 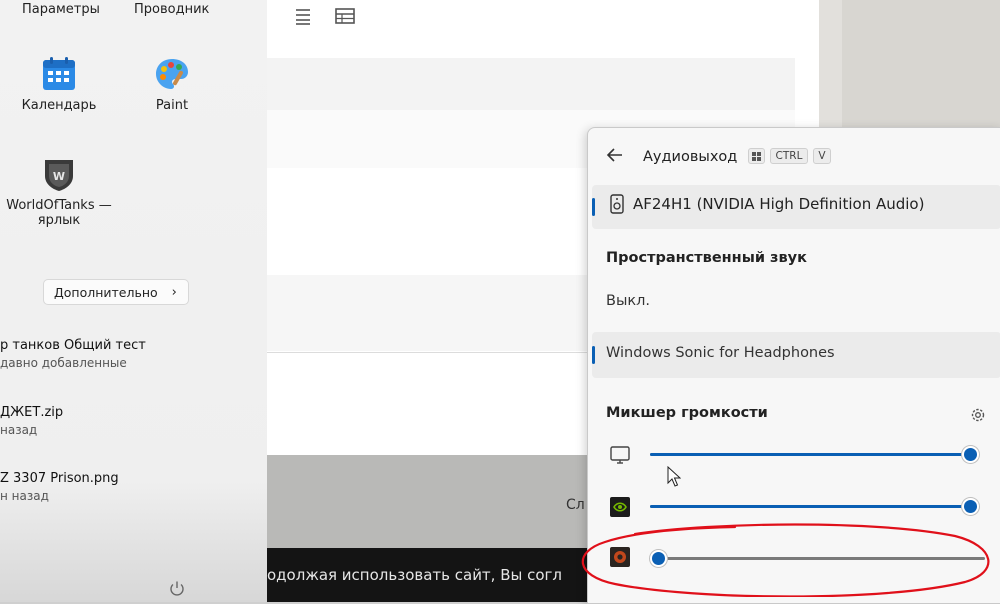 What do you see at coordinates (59, 478) in the screenshot?
I see `recommended-title: Z 3307 Prison.png` at bounding box center [59, 478].